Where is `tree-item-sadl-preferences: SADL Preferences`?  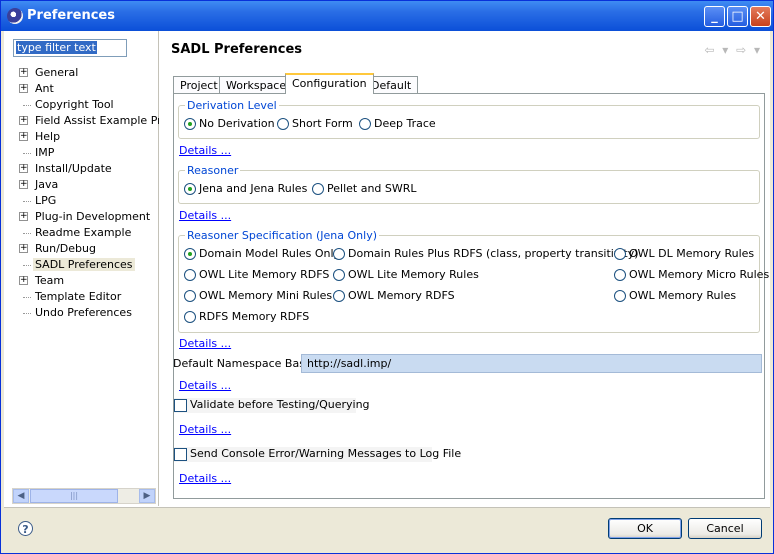
tree-item-sadl-preferences: SADL Preferences is located at coordinates (81, 265).